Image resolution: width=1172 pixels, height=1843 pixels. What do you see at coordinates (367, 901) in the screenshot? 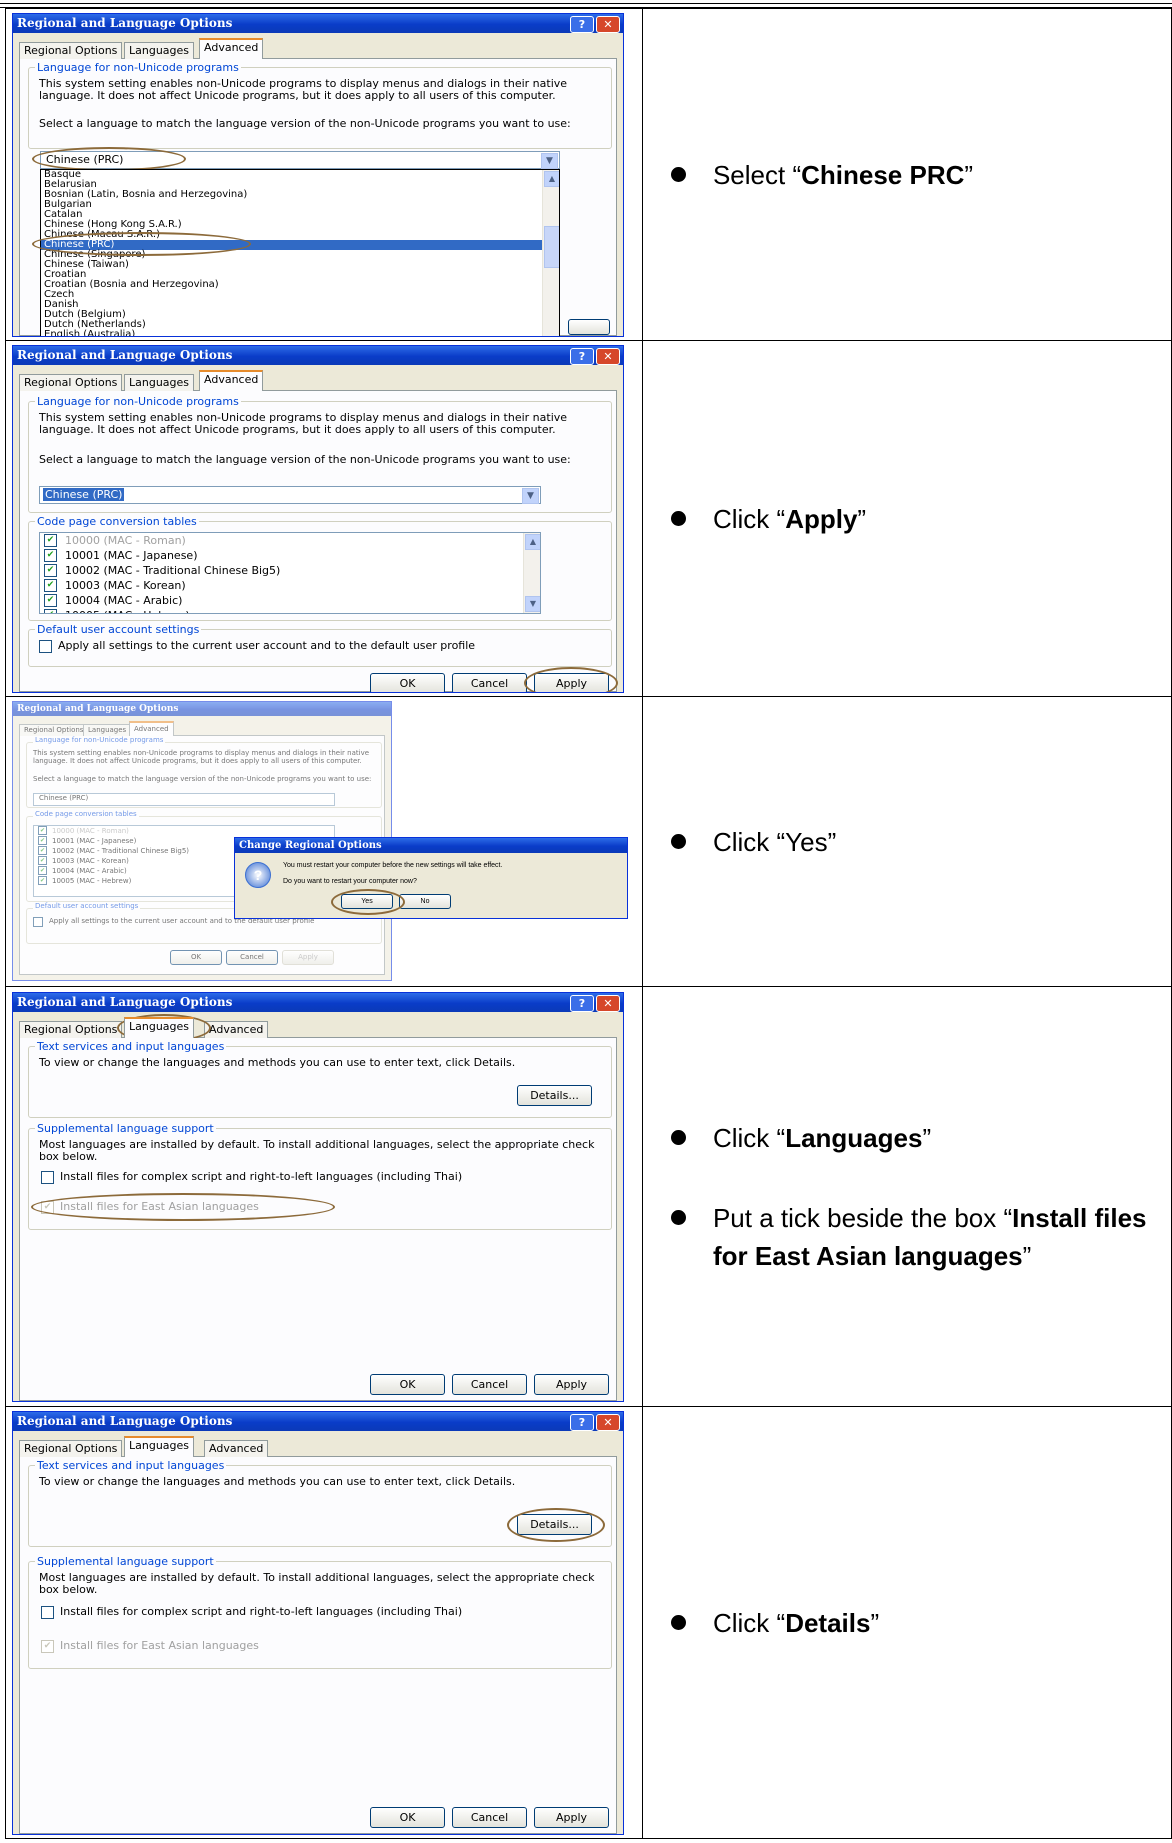
I see `yes-button: Yes` at bounding box center [367, 901].